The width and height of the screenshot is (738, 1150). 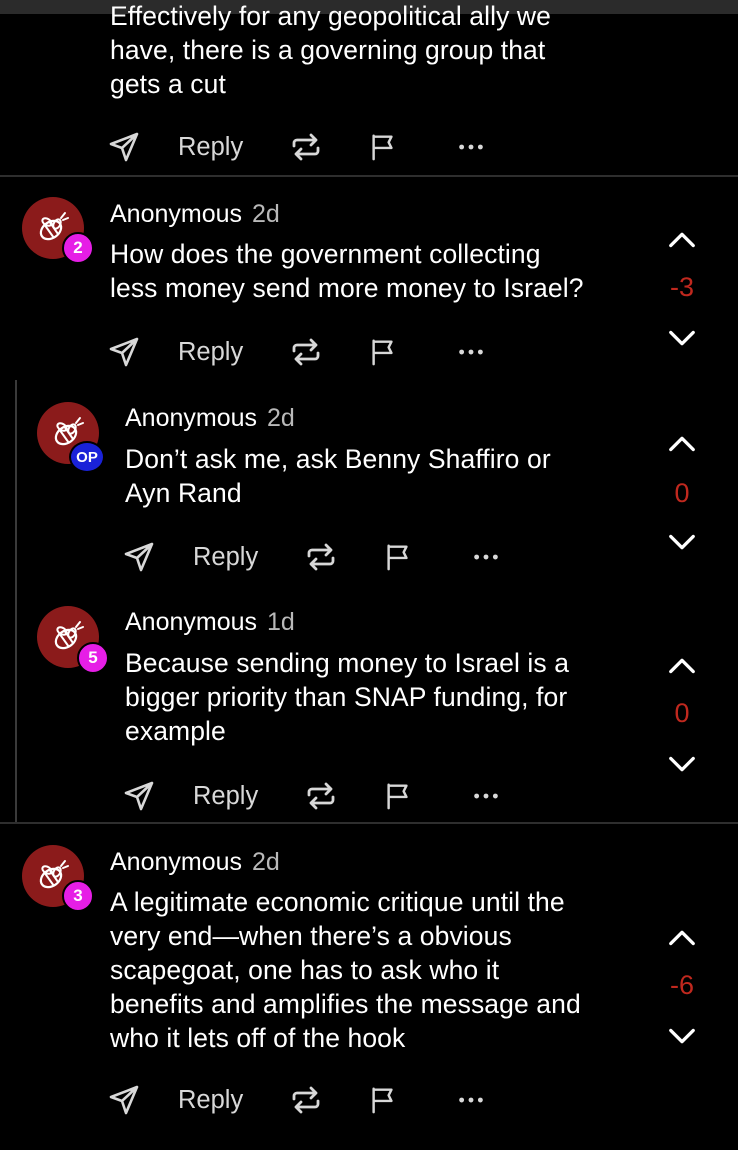 I want to click on comment-text-line: less money send more money to Israel?, so click(x=347, y=288).